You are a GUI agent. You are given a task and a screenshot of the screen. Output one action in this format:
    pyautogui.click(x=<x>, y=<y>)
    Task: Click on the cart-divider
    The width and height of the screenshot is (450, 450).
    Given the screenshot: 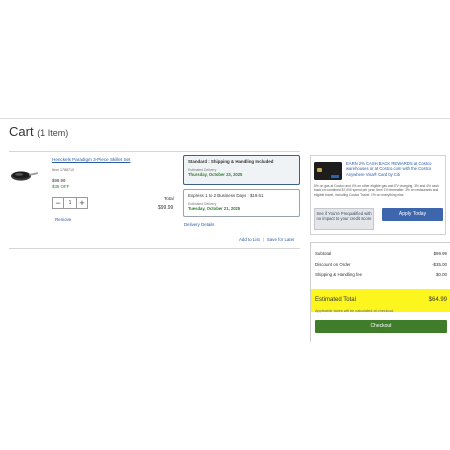 What is the action you would take?
    pyautogui.click(x=154, y=151)
    